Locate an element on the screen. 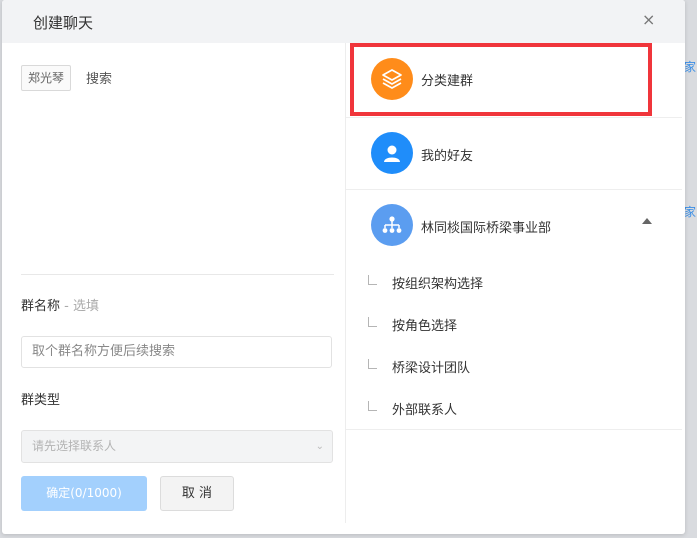 The height and width of the screenshot is (538, 697). dialog-header: 创建聊天 × is located at coordinates (343, 21).